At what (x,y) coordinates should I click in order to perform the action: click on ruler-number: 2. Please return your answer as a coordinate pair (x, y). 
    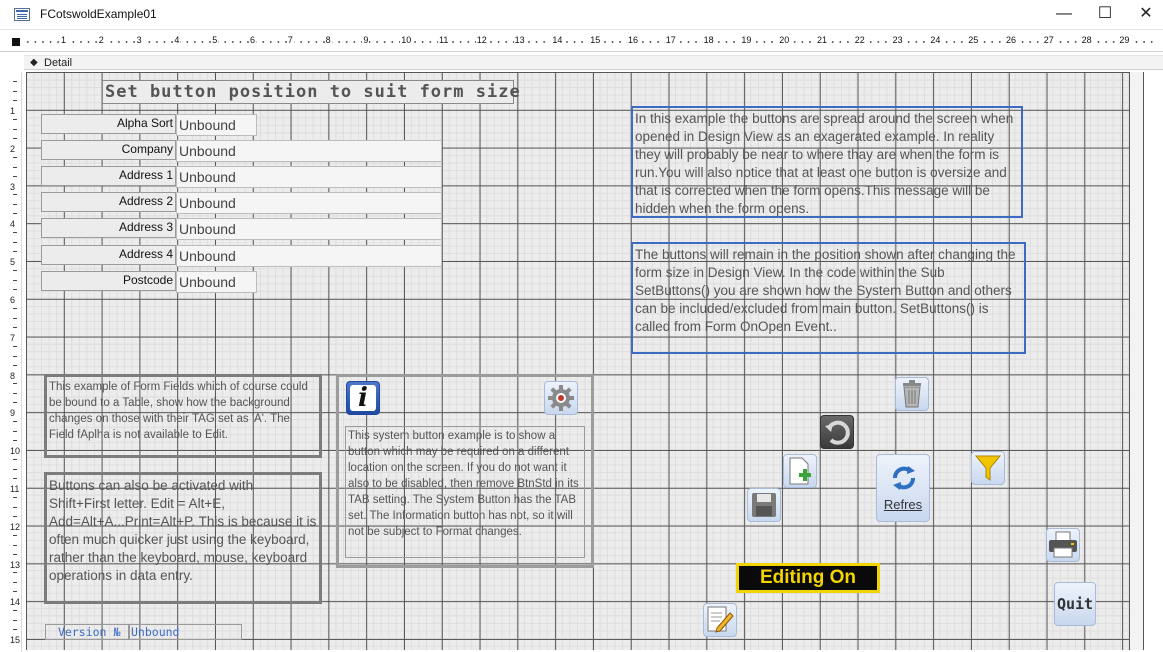
    Looking at the image, I should click on (101, 40).